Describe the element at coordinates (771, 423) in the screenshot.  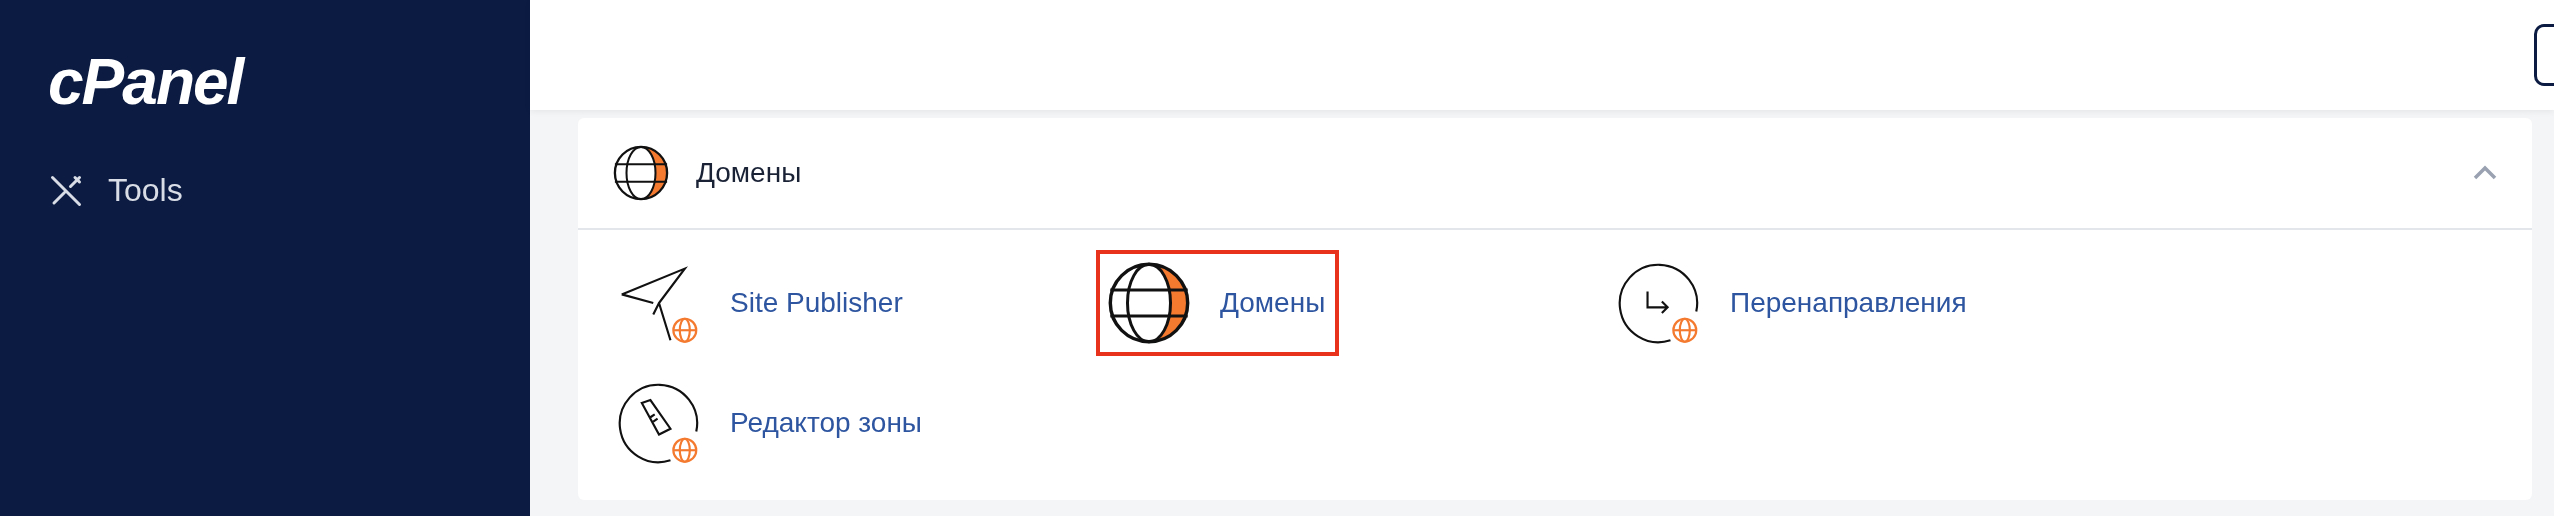
I see `tool-link: Редактор зоны` at that location.